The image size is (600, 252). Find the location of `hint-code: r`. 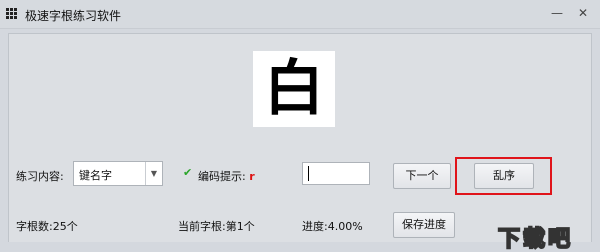

hint-code: r is located at coordinates (252, 176).